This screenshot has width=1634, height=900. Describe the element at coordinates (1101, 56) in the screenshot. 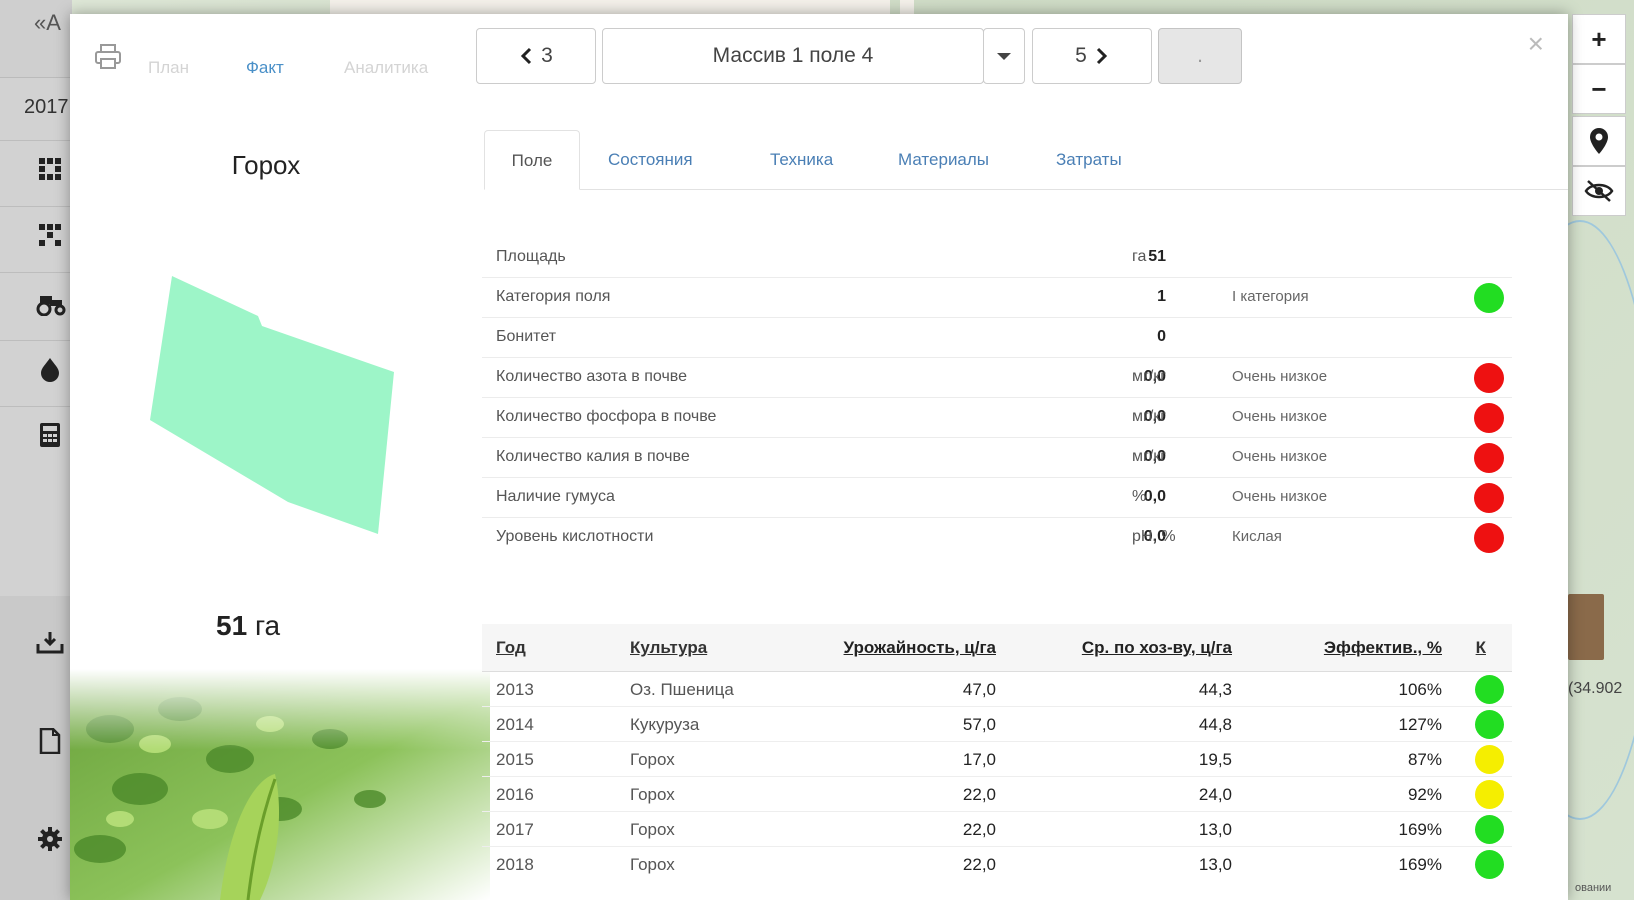

I see `chevron-right-icon` at that location.